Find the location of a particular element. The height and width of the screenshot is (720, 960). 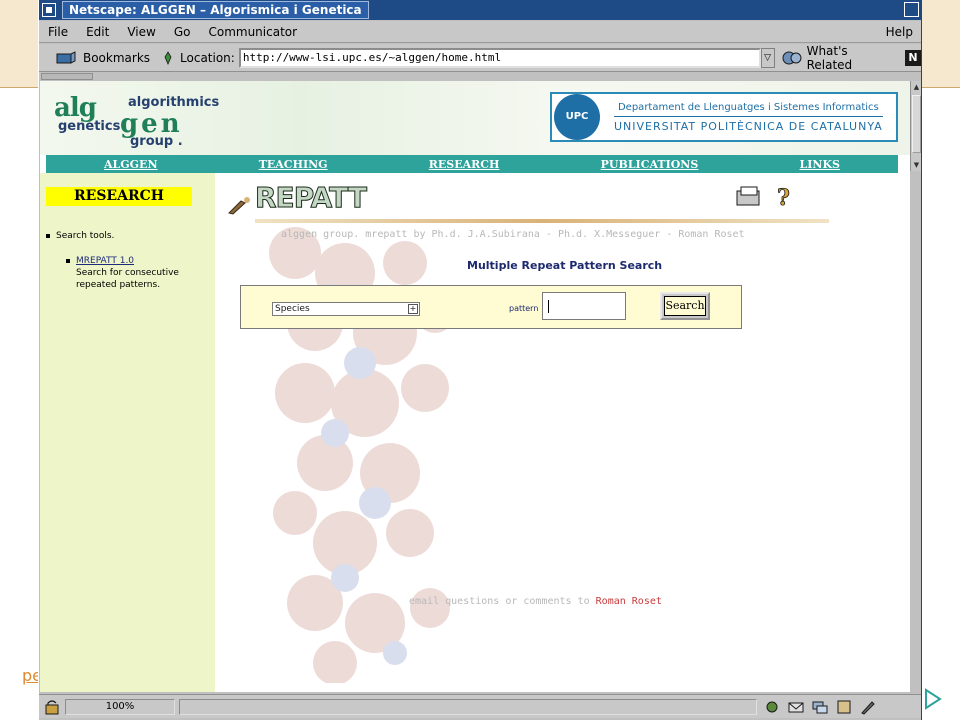

title-divider is located at coordinates (542, 221).